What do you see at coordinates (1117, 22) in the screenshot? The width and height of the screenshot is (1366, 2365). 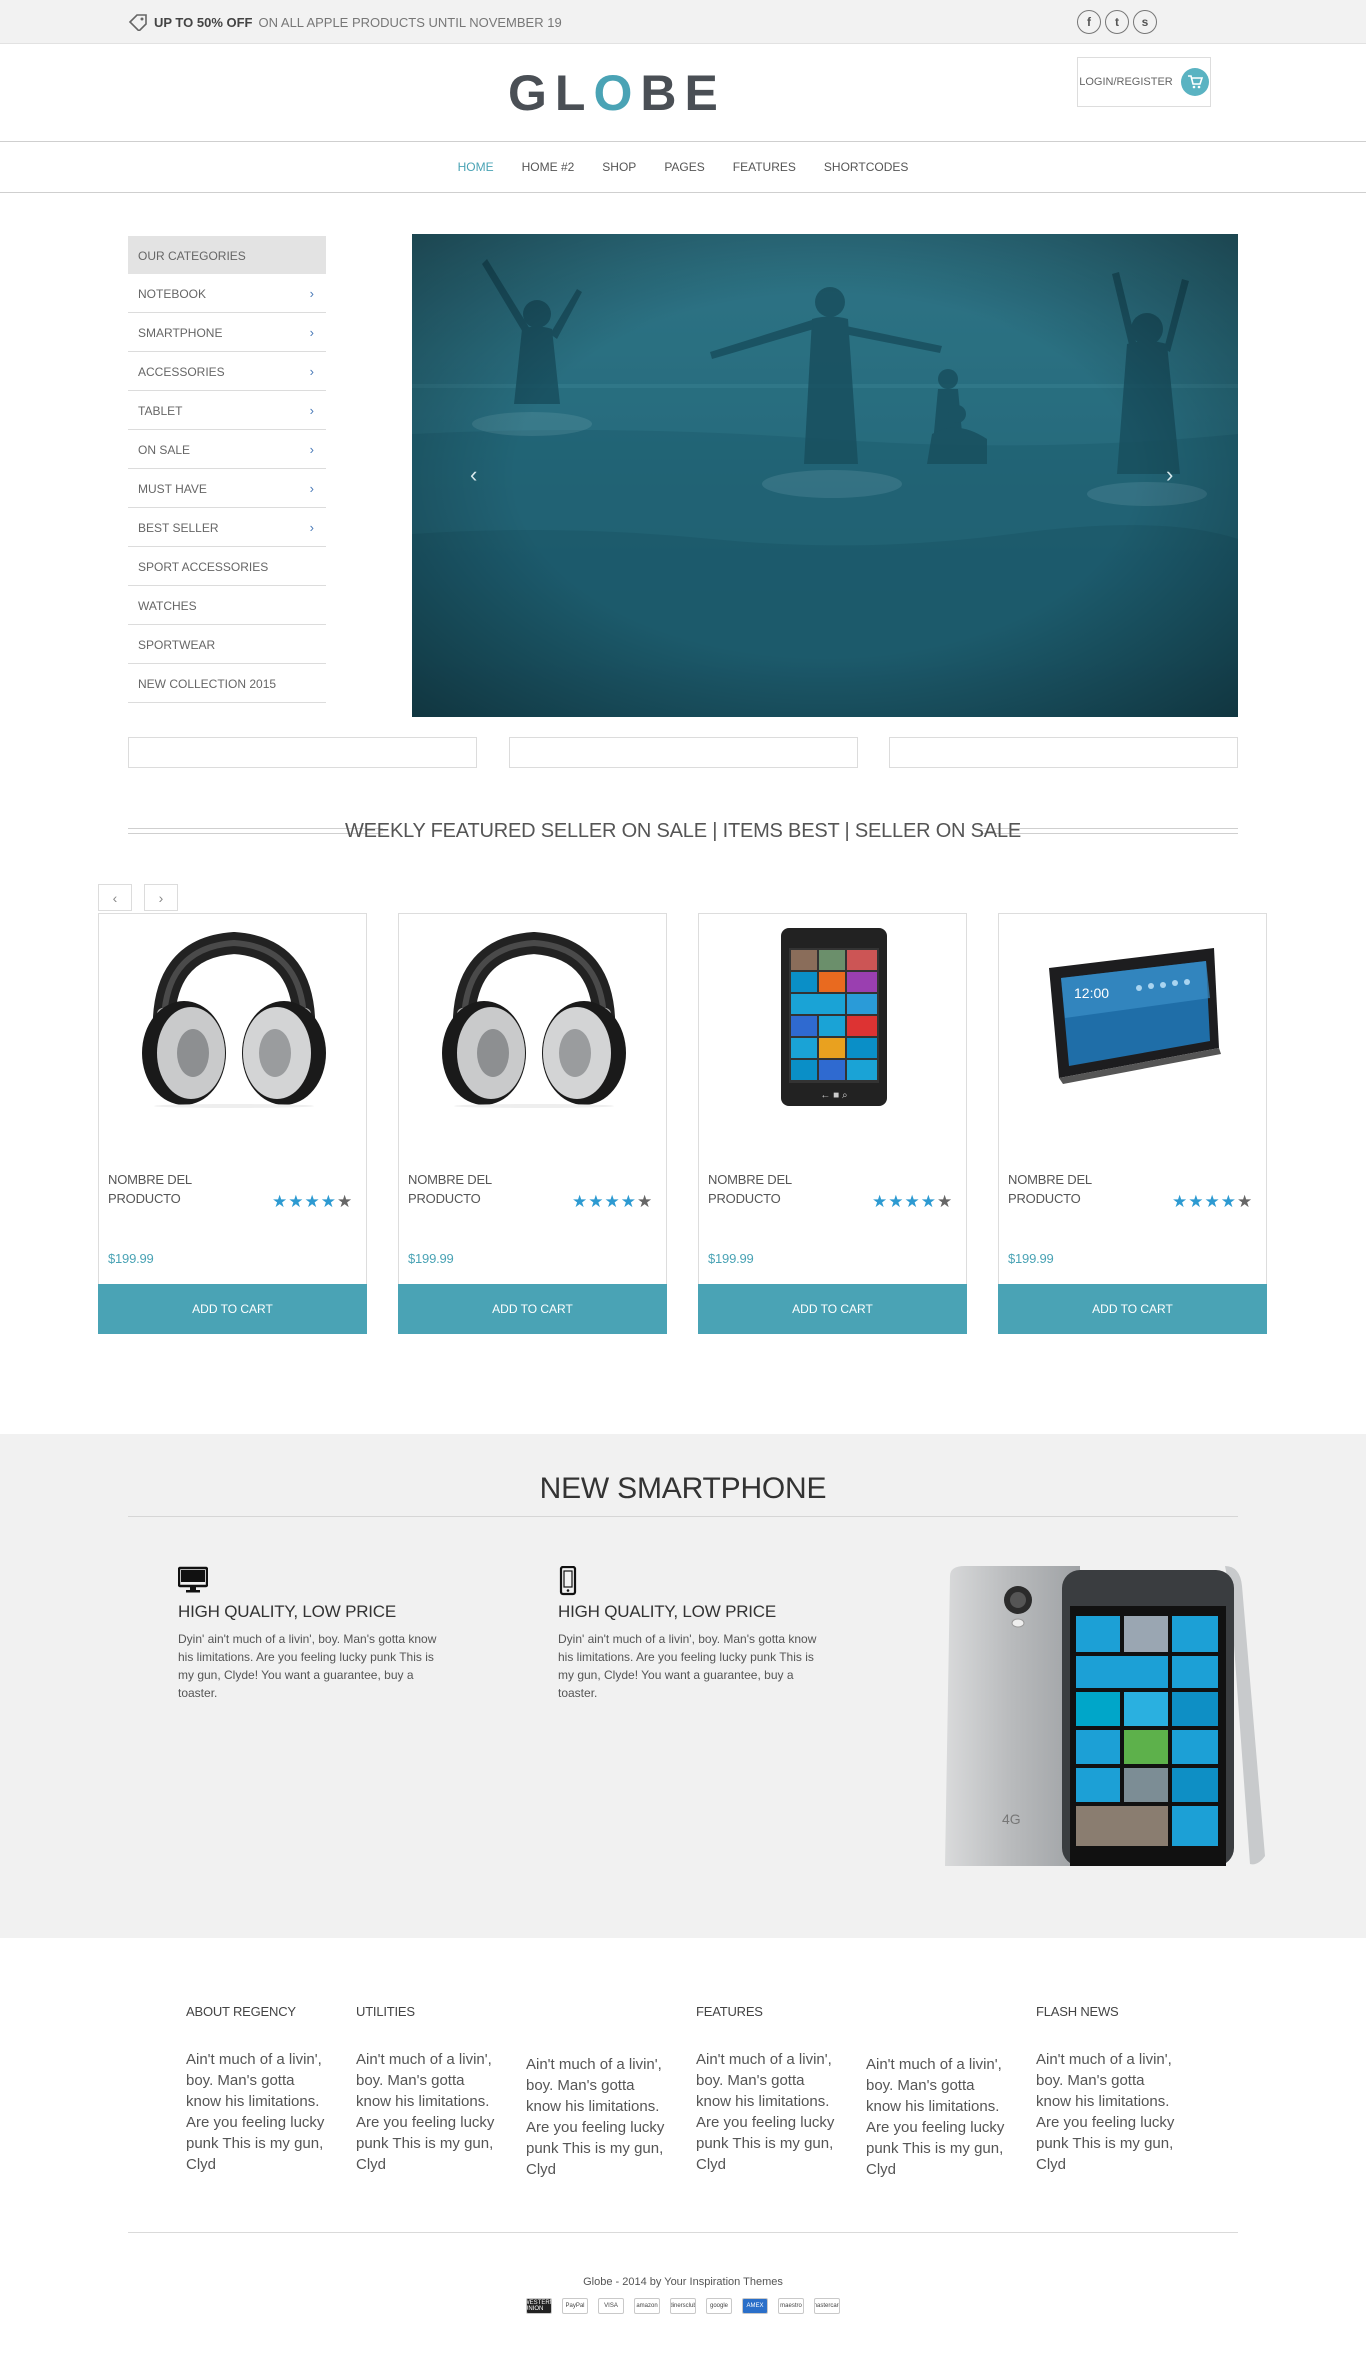 I see `twitter-icon: t` at bounding box center [1117, 22].